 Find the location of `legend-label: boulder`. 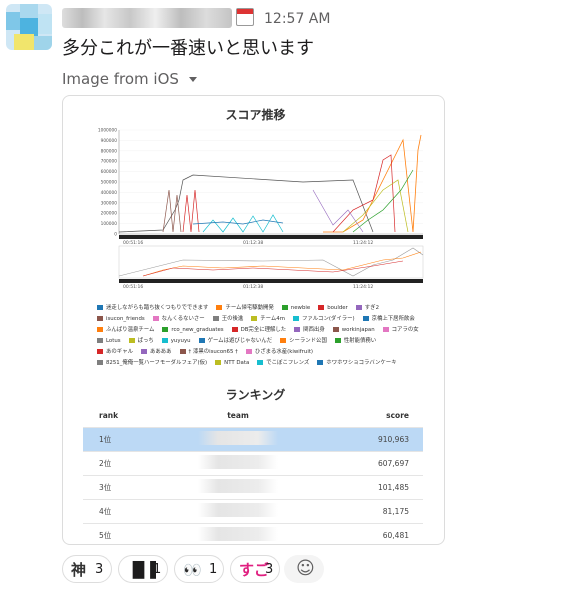

legend-label: boulder is located at coordinates (337, 308).